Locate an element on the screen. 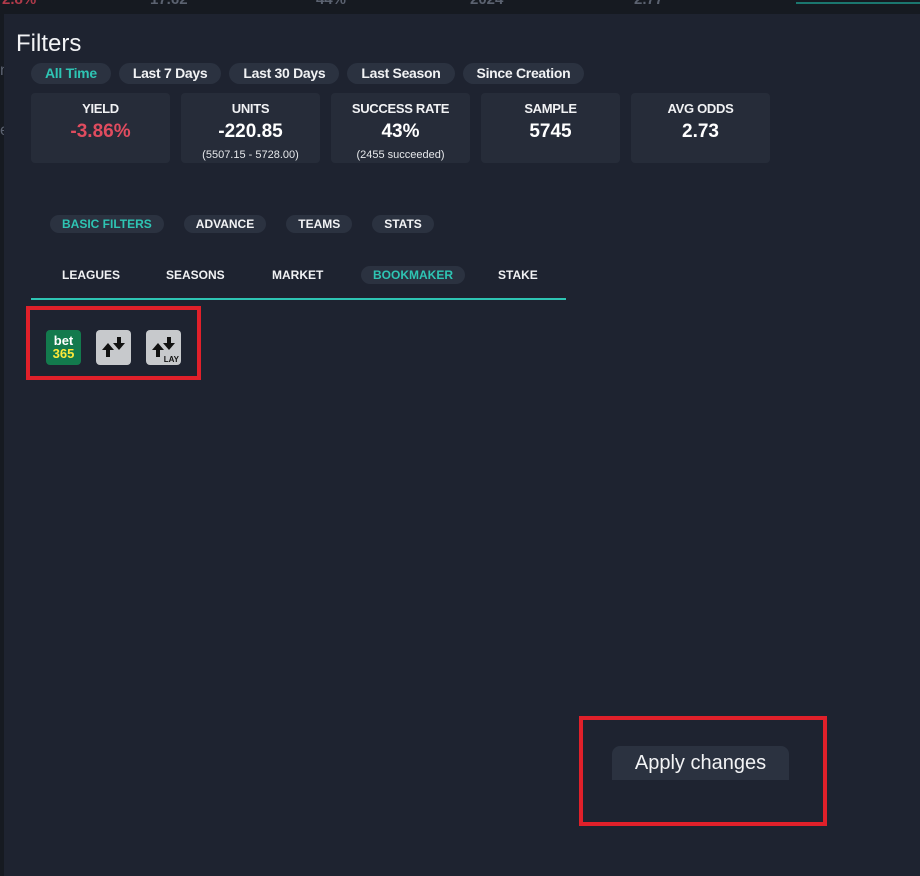 The image size is (920, 876). subtab-bookmaker: BOOKMAKER is located at coordinates (413, 275).